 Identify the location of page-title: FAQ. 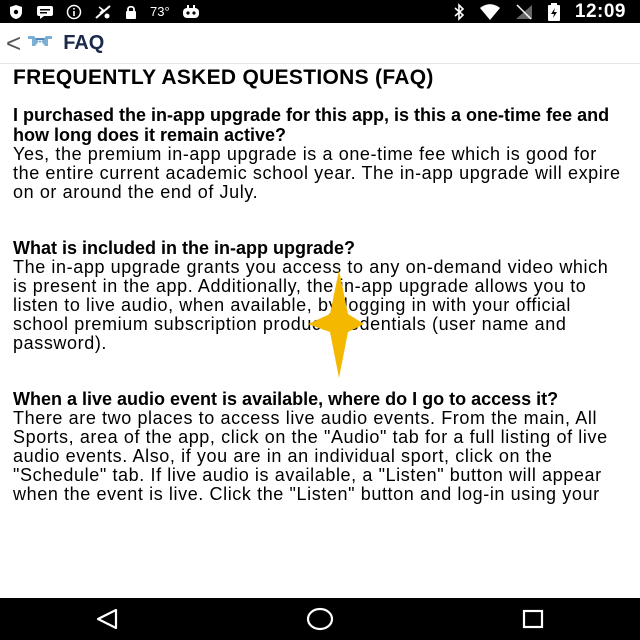
(84, 42).